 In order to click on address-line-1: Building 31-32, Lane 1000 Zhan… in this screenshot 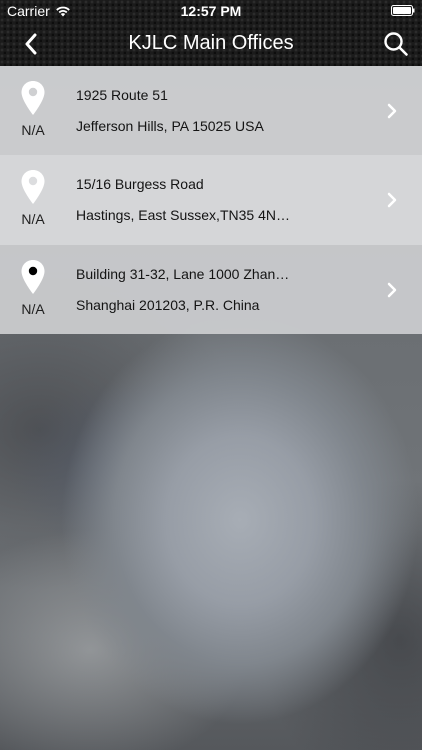, I will do `click(183, 274)`.